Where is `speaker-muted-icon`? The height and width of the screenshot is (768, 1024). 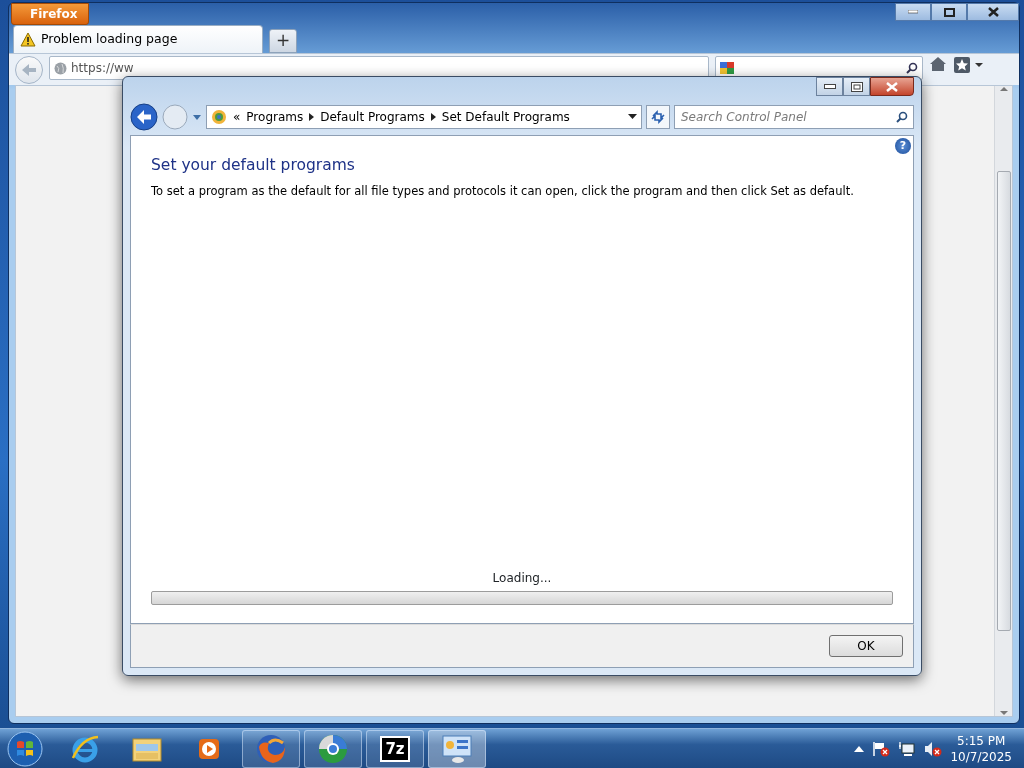
speaker-muted-icon is located at coordinates (933, 748).